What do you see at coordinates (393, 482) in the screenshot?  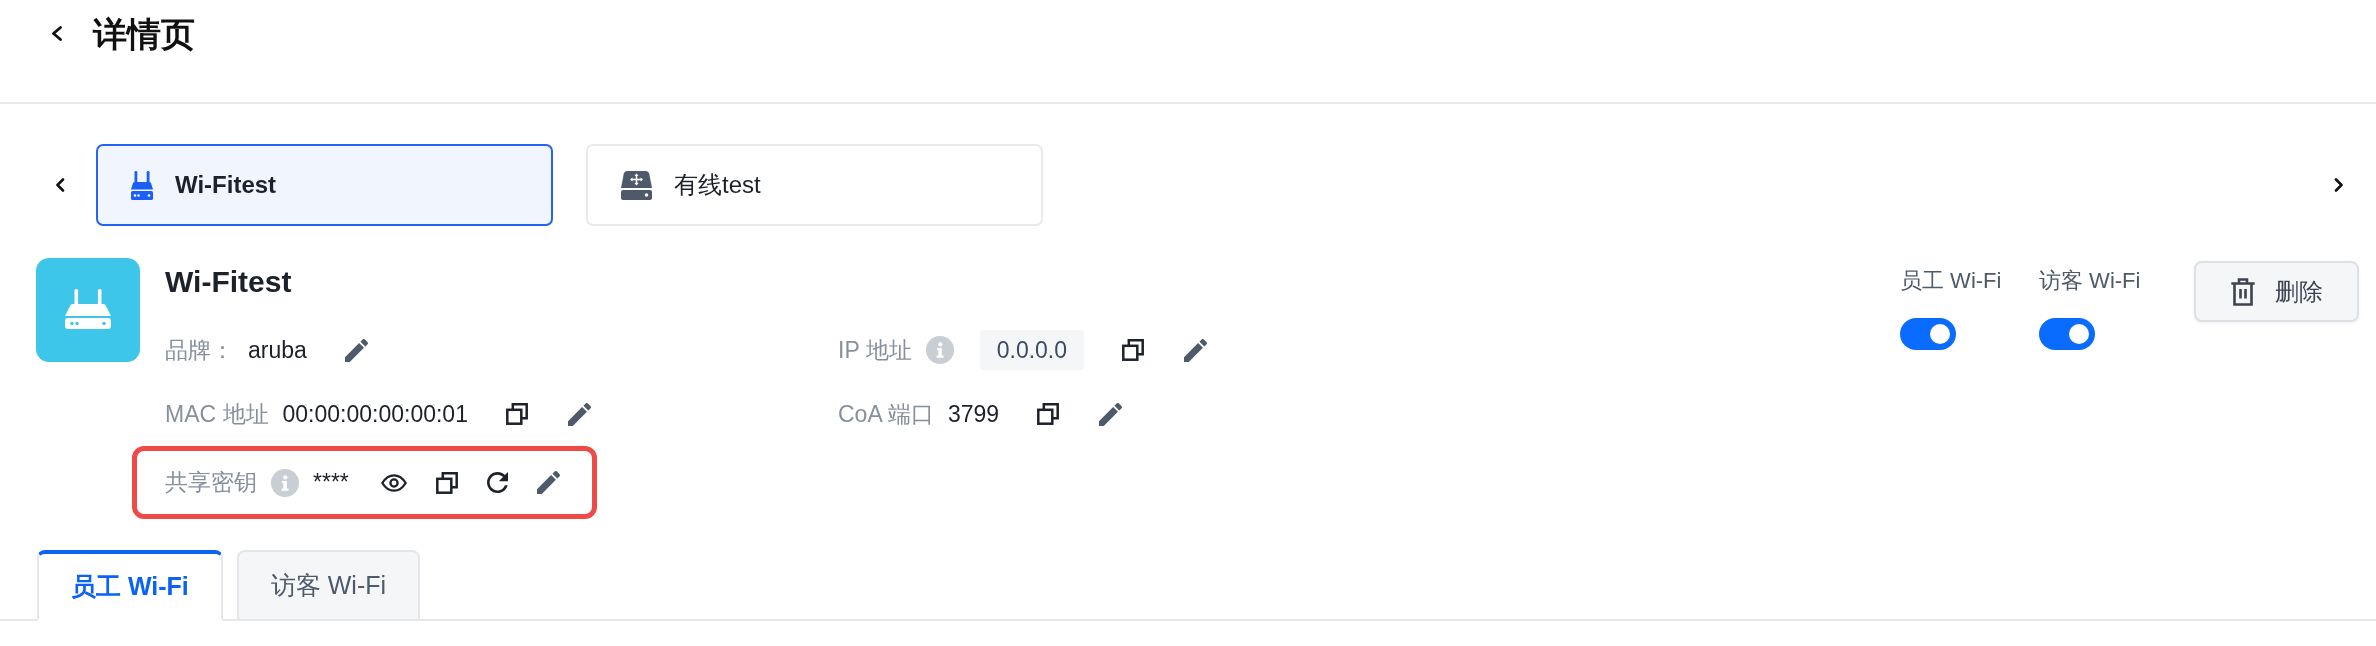 I see `eye-icon` at bounding box center [393, 482].